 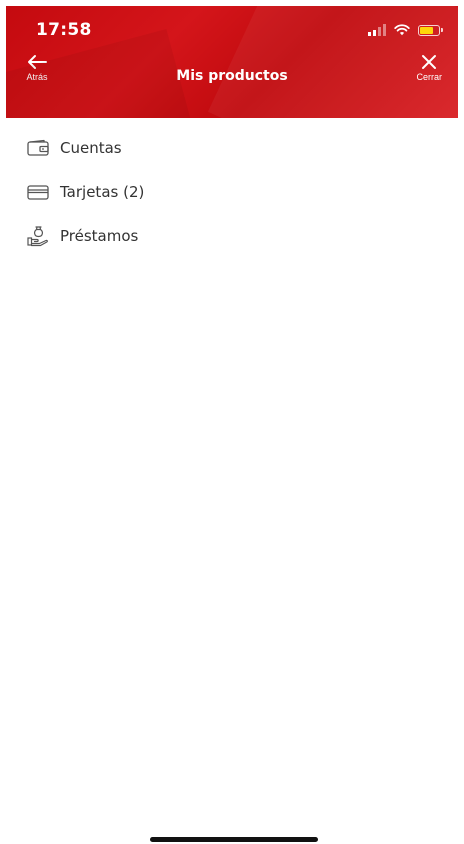 I want to click on status-time: 17:58, so click(x=64, y=30).